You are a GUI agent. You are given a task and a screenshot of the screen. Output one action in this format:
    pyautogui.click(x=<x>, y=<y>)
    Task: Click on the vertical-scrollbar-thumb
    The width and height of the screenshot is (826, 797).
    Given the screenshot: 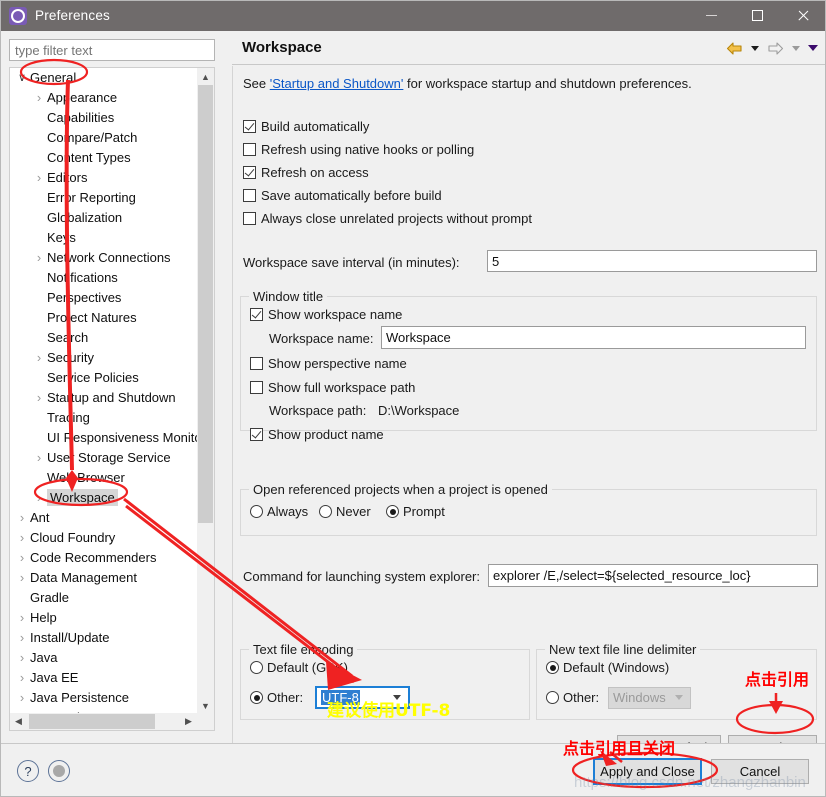 What is the action you would take?
    pyautogui.click(x=205, y=304)
    